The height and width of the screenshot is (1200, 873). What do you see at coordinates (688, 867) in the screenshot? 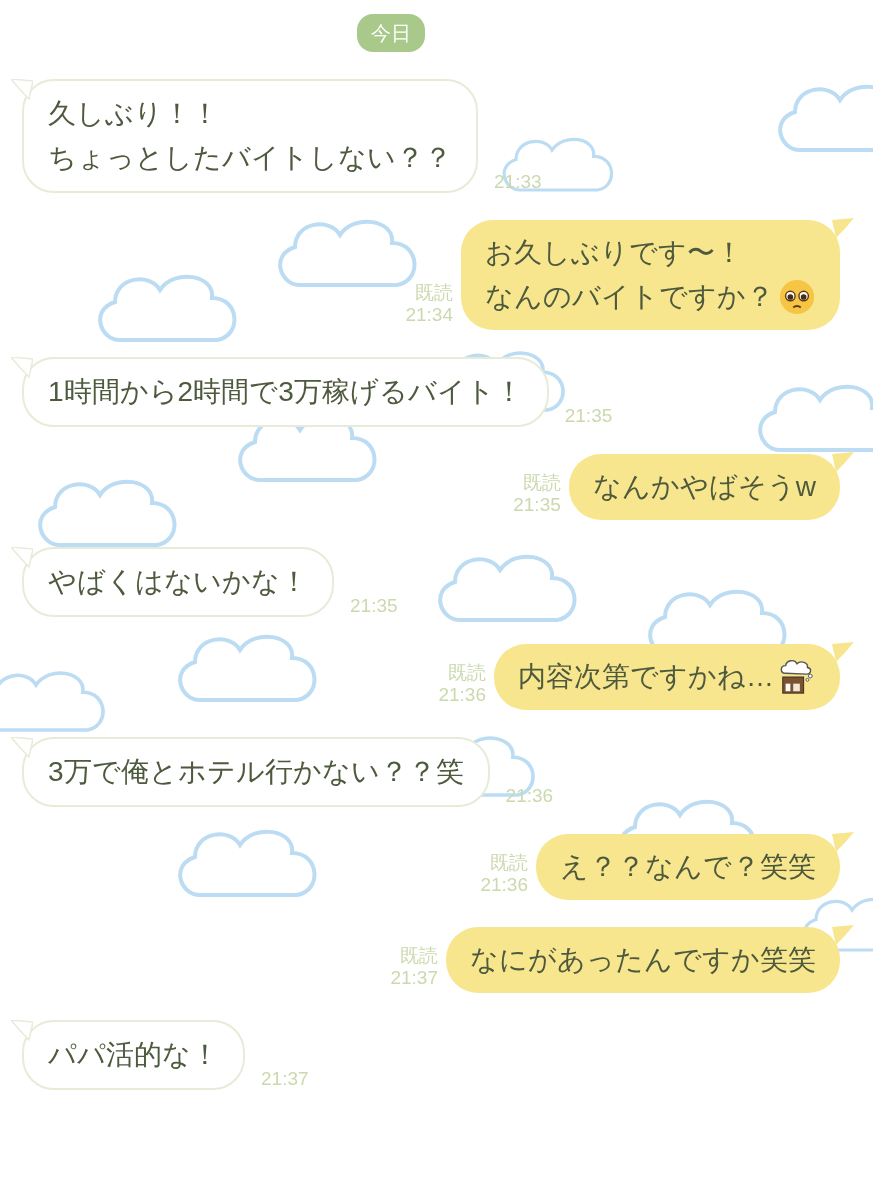
I see `message-text: え？？なんで？笑笑` at bounding box center [688, 867].